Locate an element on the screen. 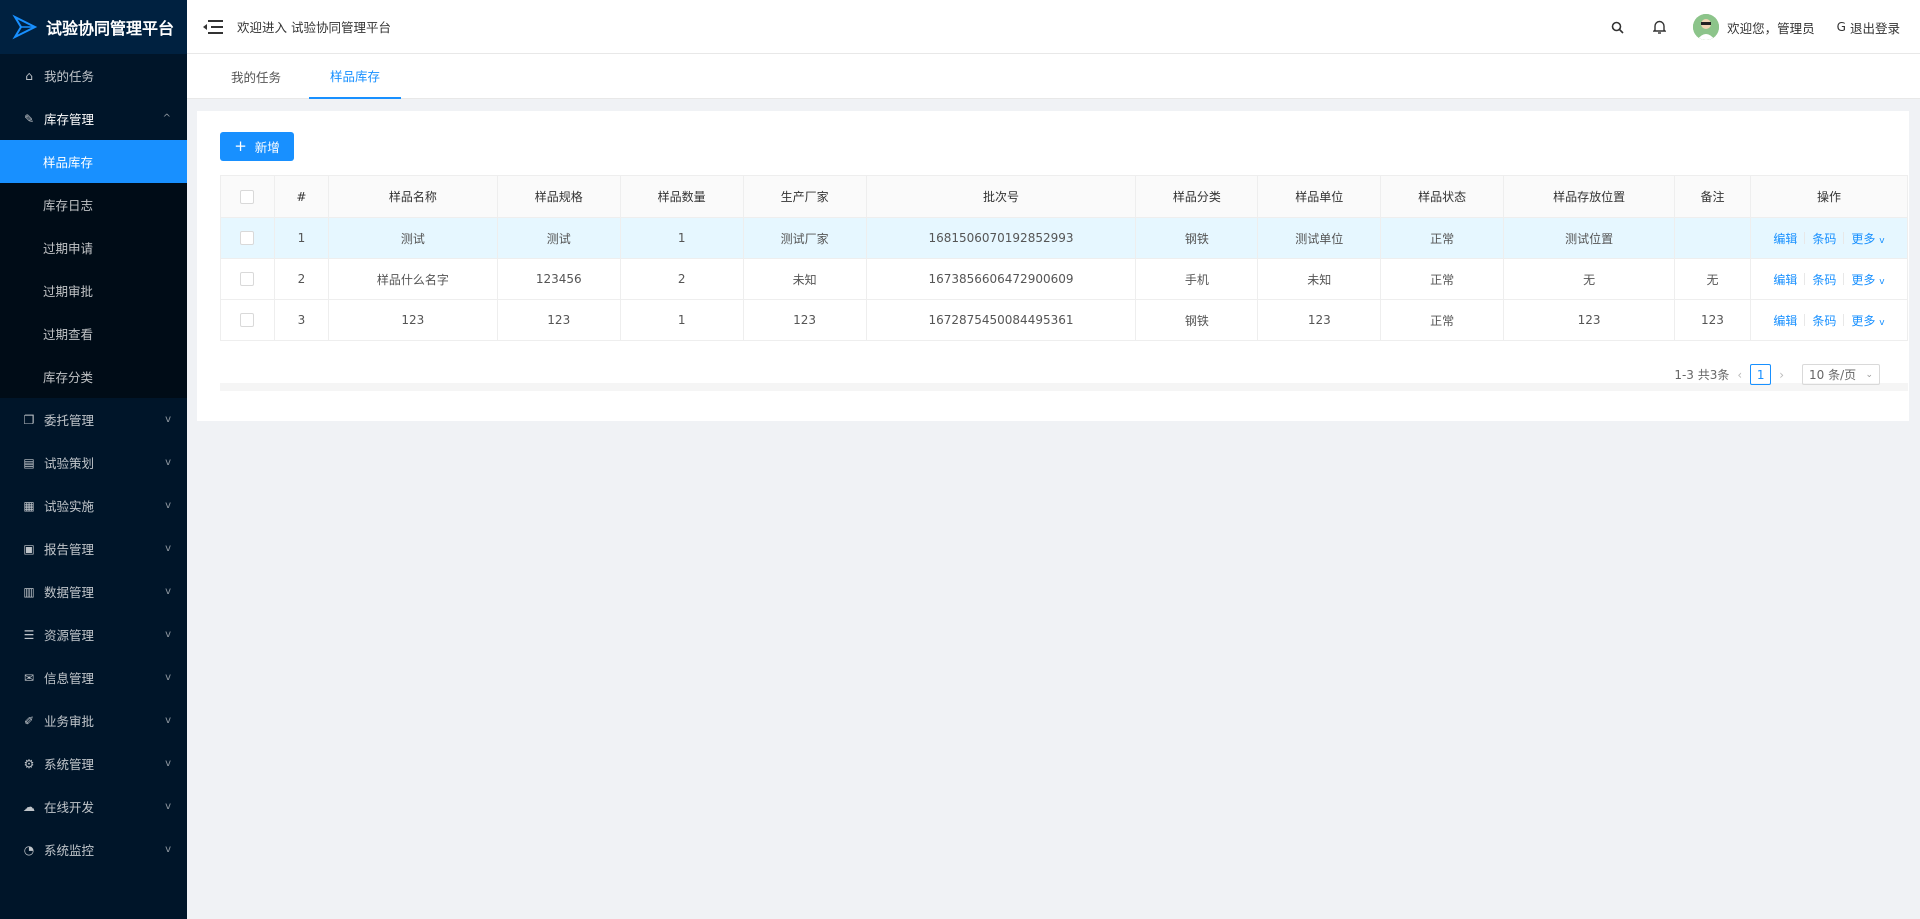 The height and width of the screenshot is (919, 1920). add-button-label: 新增 is located at coordinates (267, 147).